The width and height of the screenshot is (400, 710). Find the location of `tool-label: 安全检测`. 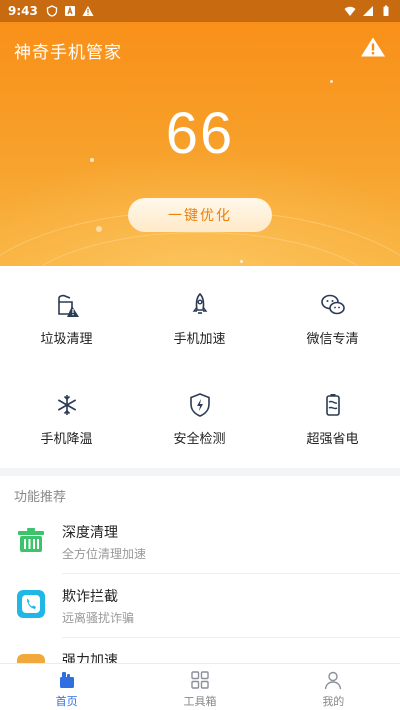

tool-label: 安全检测 is located at coordinates (199, 439).